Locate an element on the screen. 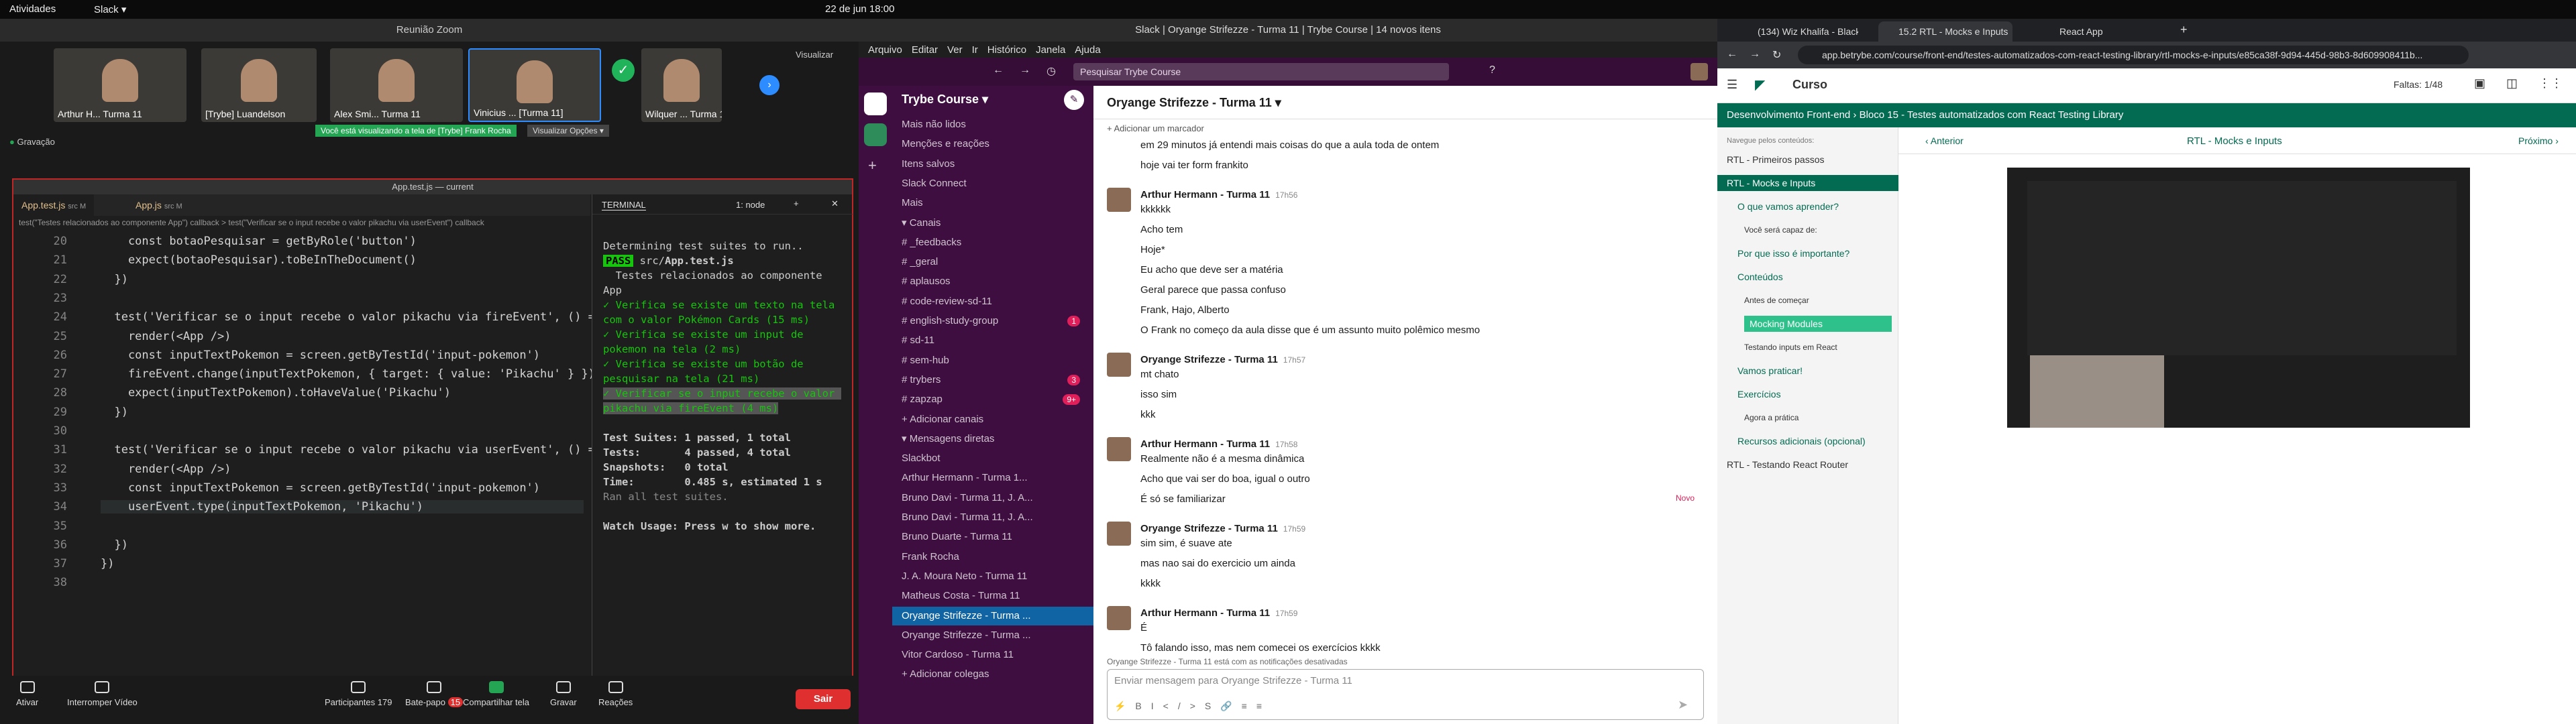  formatting-toolbar: ⚡BI</>S🔗≡≡ is located at coordinates (1192, 707).